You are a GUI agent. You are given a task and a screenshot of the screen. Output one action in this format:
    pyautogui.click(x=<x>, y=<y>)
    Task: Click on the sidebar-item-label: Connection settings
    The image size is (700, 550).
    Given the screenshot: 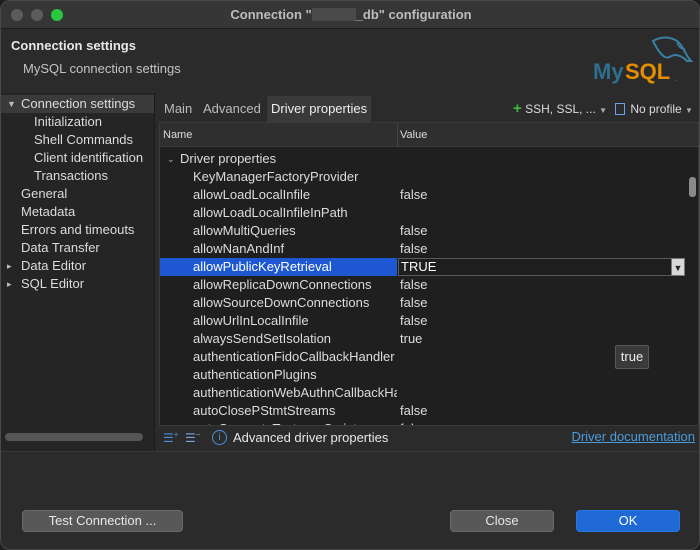 What is the action you would take?
    pyautogui.click(x=78, y=103)
    